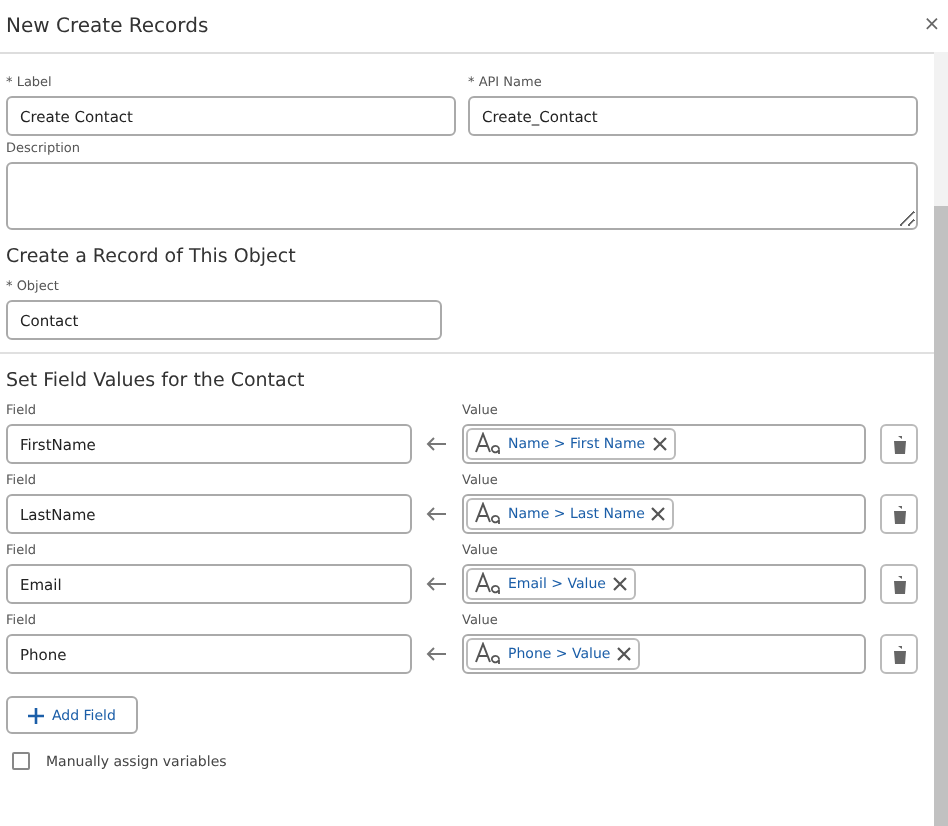 The image size is (948, 826). I want to click on section-heading: Create a Record of This Object, so click(152, 257).